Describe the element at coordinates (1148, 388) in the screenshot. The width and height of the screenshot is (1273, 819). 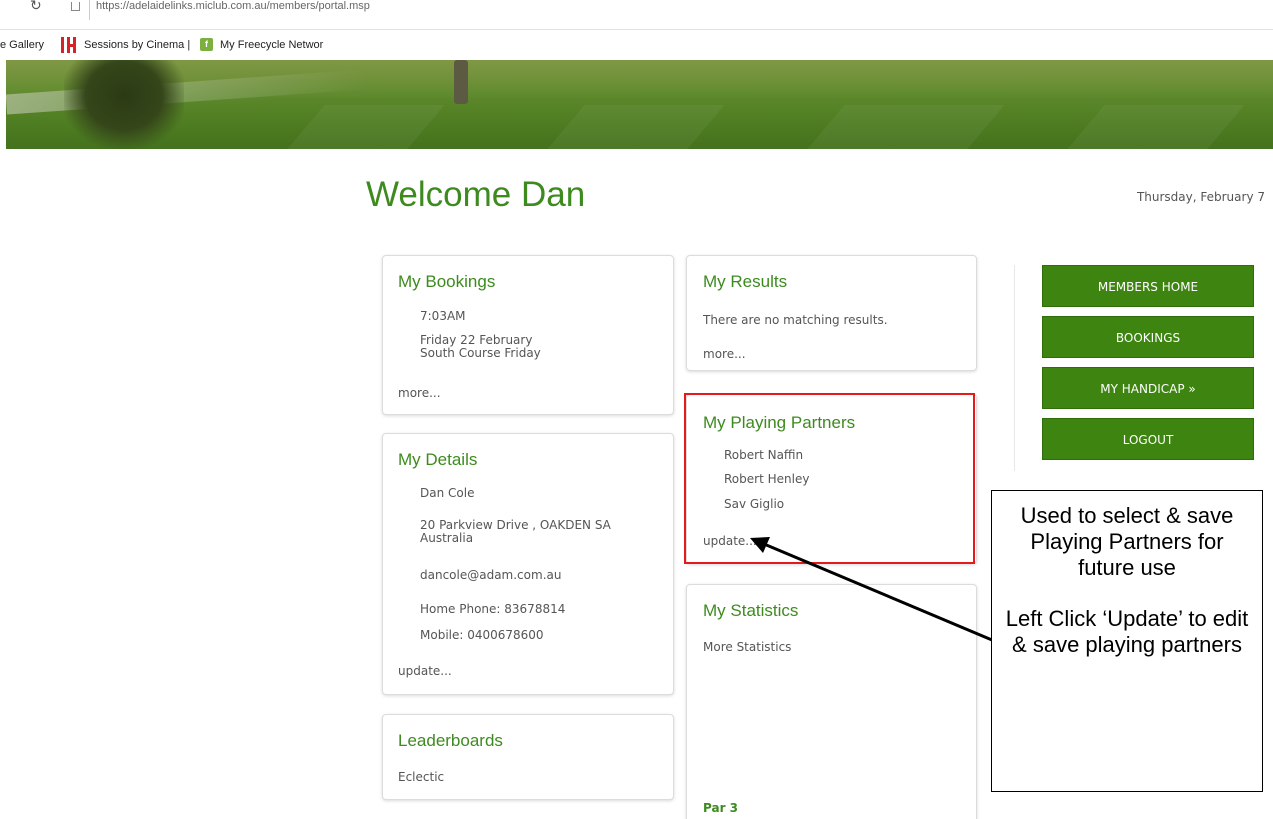
I see `my-handicap-button: MY HANDICAP »` at that location.